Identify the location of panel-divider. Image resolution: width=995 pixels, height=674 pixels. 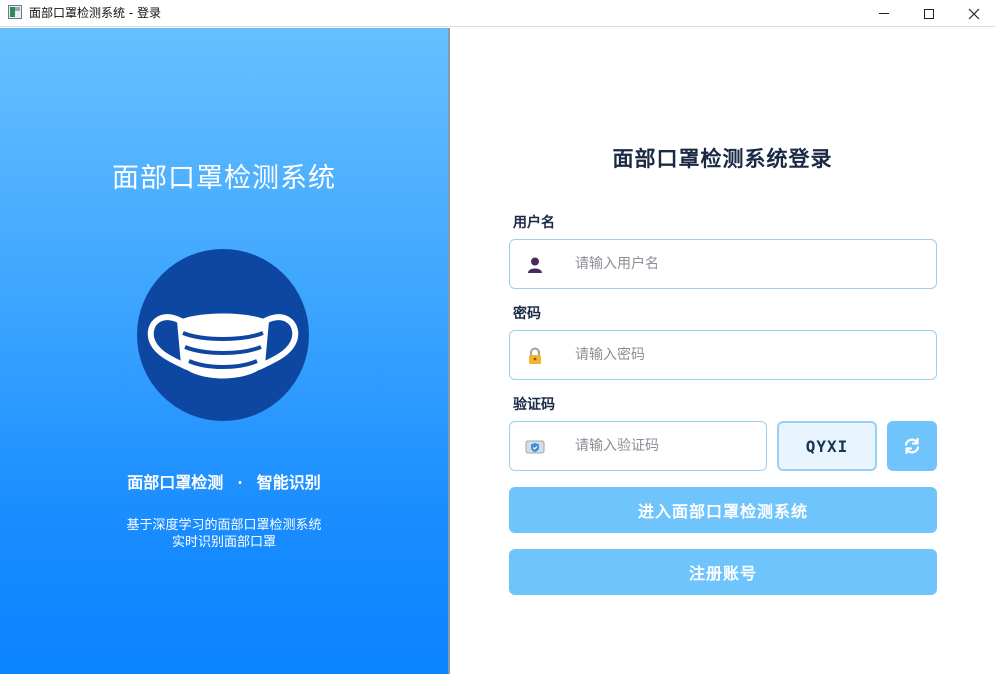
(449, 351).